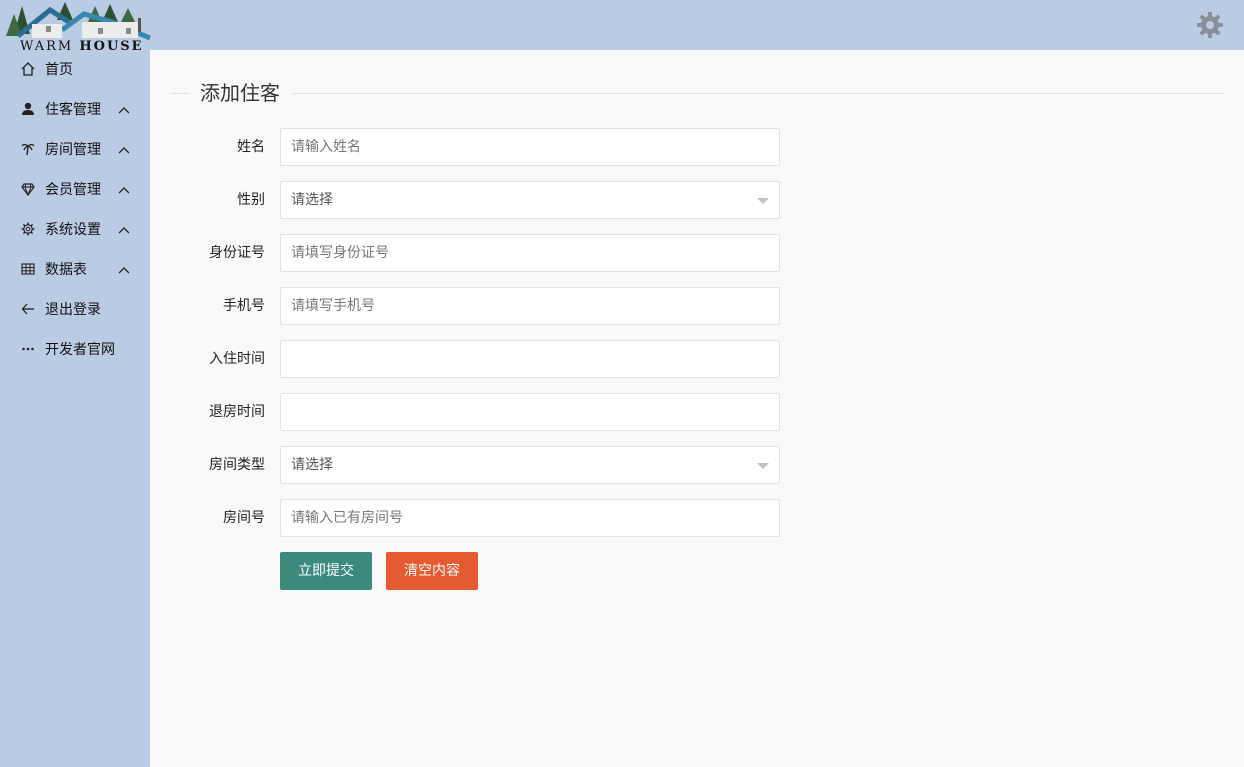  What do you see at coordinates (237, 253) in the screenshot?
I see `id-number-label: 身份证号` at bounding box center [237, 253].